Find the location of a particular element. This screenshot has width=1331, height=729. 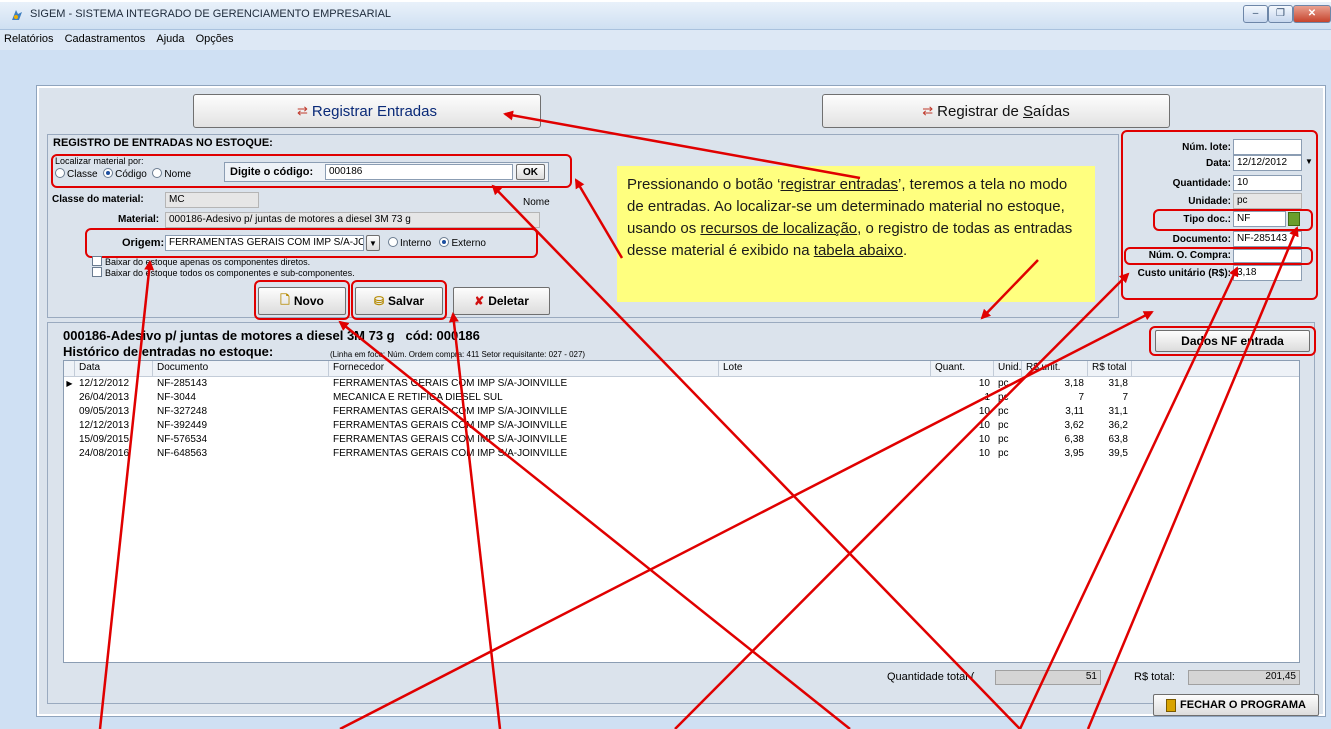

cell-date: 12/12/2012 is located at coordinates (104, 383).